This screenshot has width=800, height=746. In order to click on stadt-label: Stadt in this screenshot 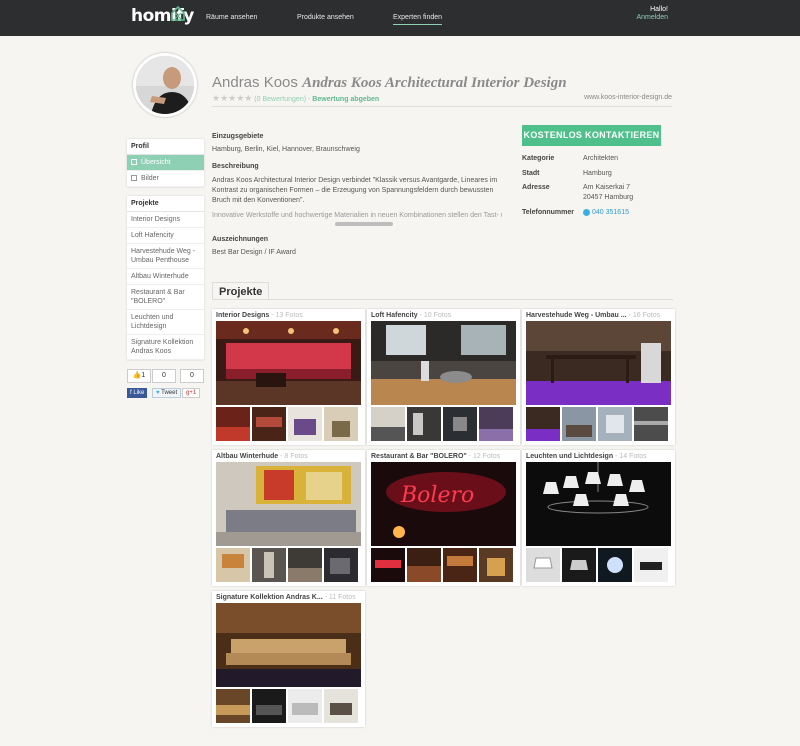, I will do `click(531, 173)`.